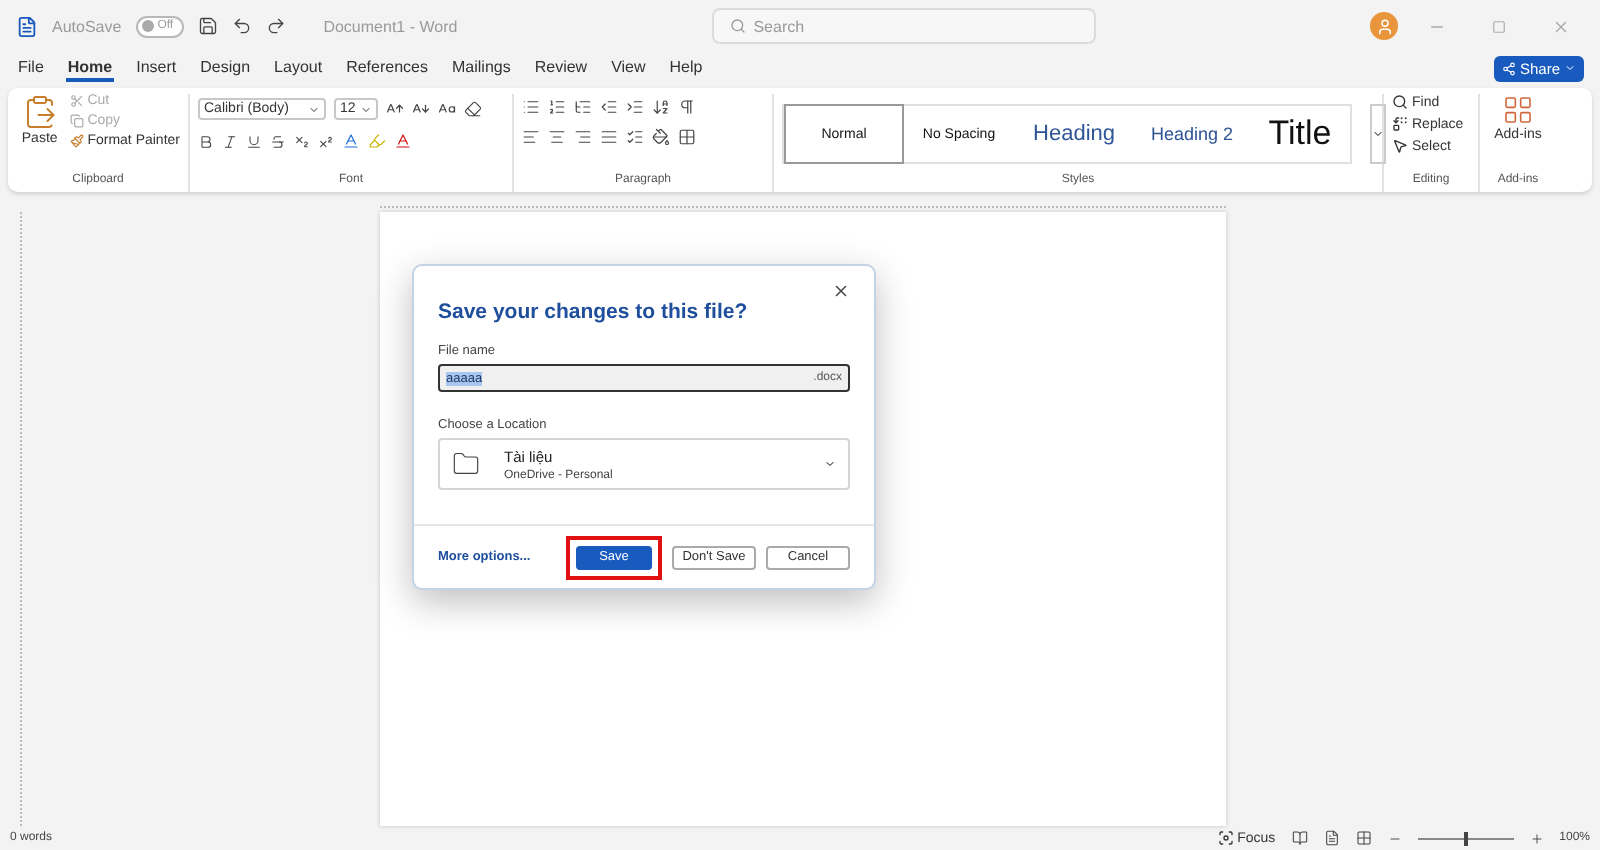  Describe the element at coordinates (31, 68) in the screenshot. I see `ribbon-tab: File` at that location.